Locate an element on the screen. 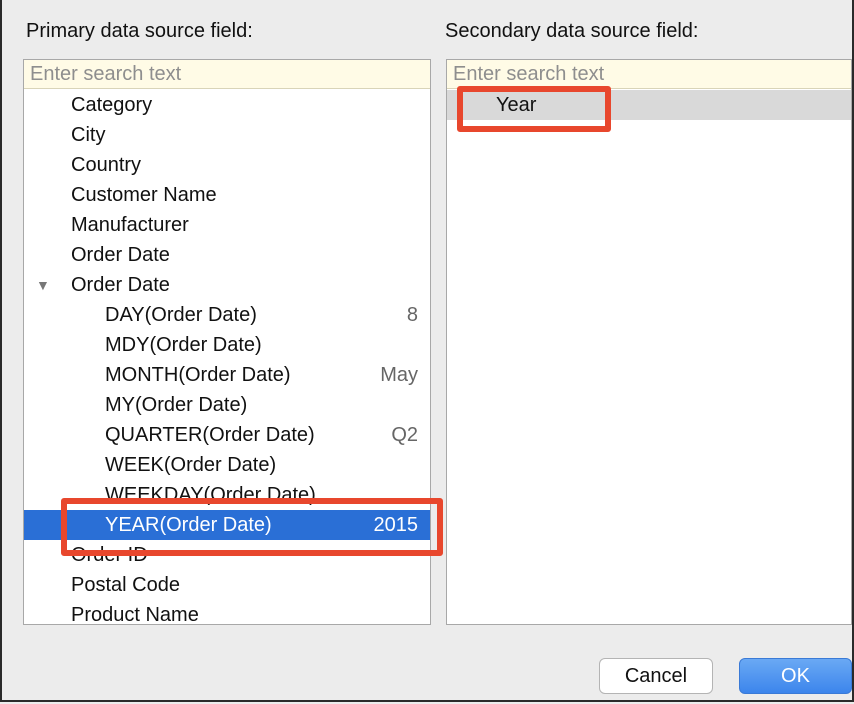  primary-item-label: YEAR(Order Date) is located at coordinates (188, 525).